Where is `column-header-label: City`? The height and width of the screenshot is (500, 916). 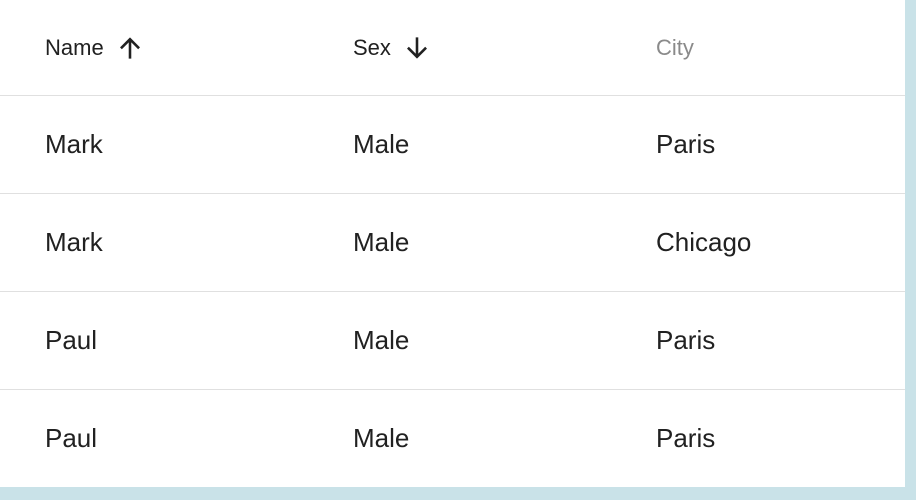 column-header-label: City is located at coordinates (675, 47).